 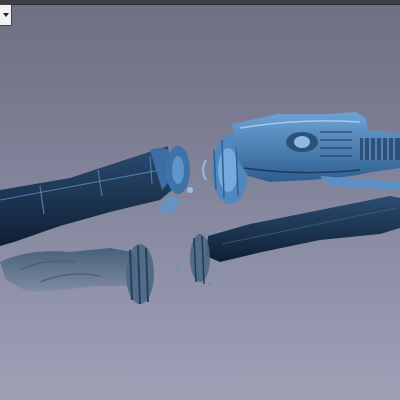 What do you see at coordinates (200, 2) in the screenshot?
I see `top-toolbar` at bounding box center [200, 2].